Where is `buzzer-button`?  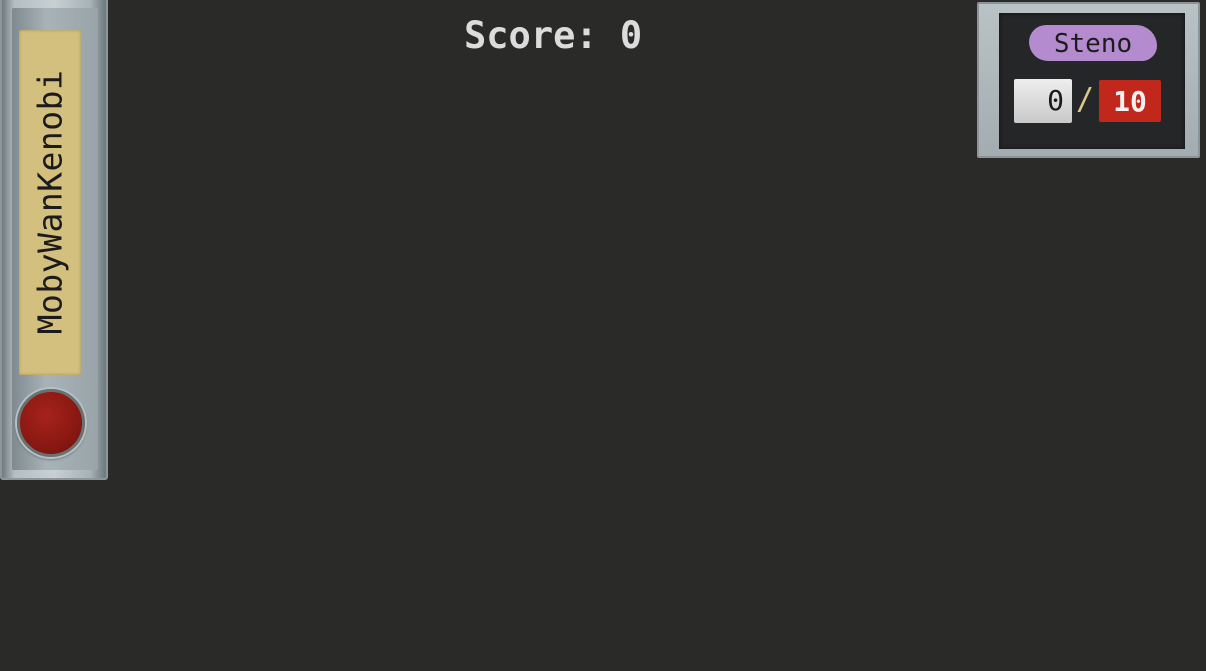
buzzer-button is located at coordinates (51, 423).